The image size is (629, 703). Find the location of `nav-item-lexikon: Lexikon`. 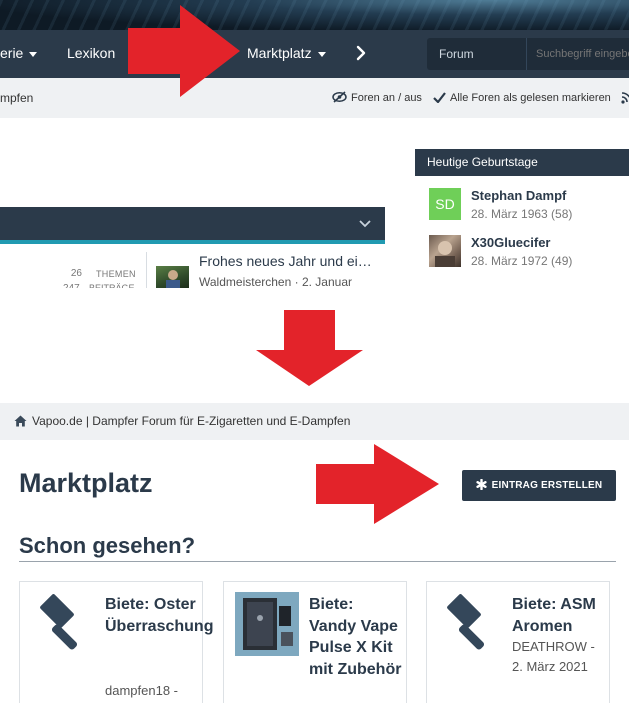

nav-item-lexikon: Lexikon is located at coordinates (91, 54).